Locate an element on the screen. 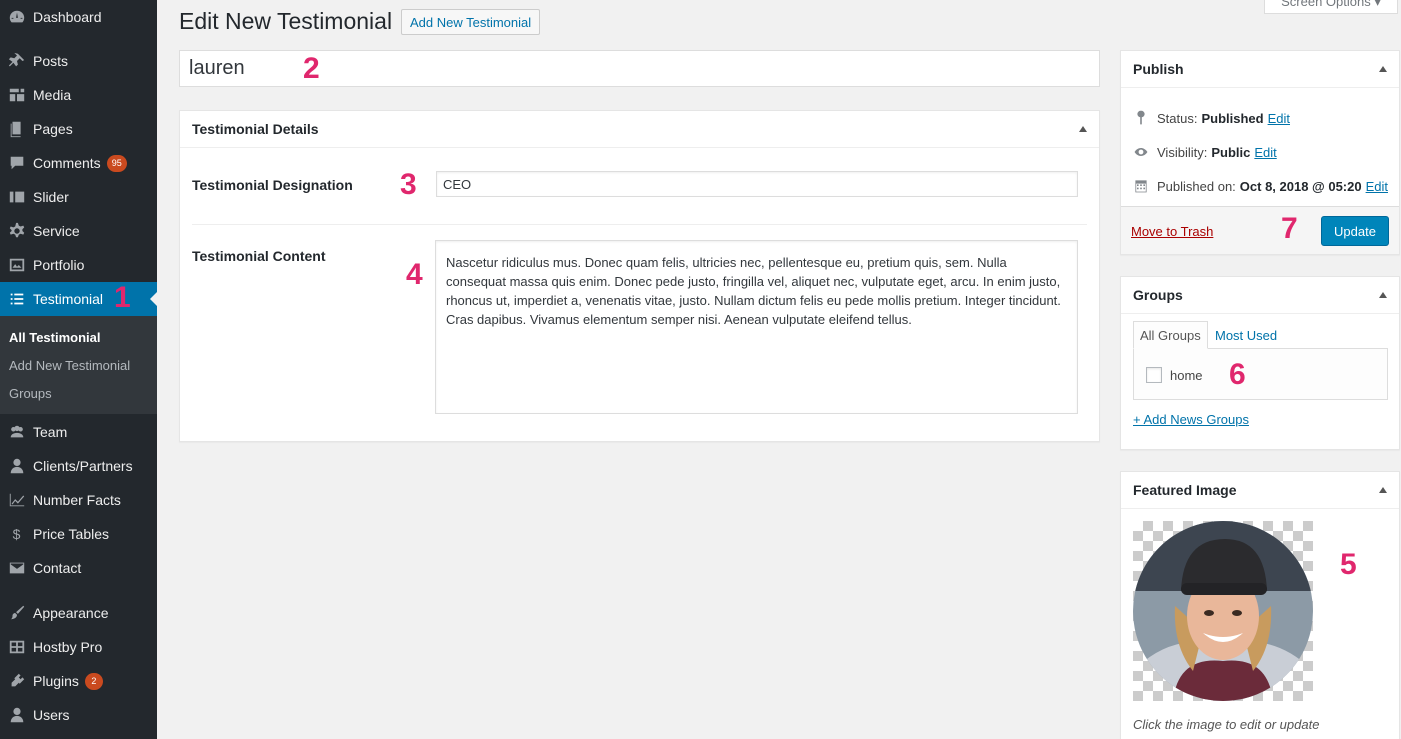 The image size is (1401, 739). sidebar-item-label: Contact is located at coordinates (57, 568).